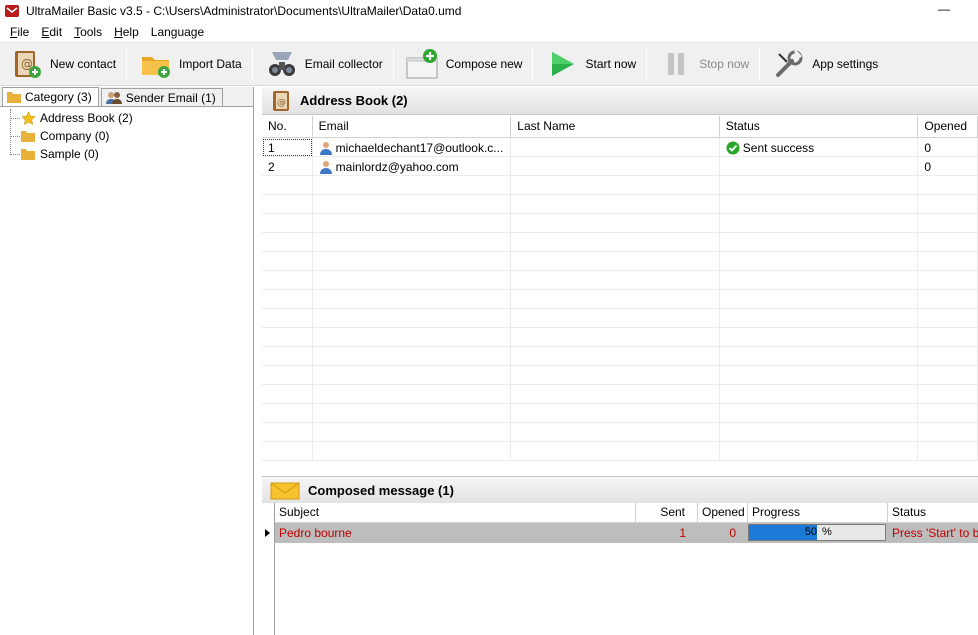  What do you see at coordinates (818, 513) in the screenshot?
I see `column-header-progress: Progress` at bounding box center [818, 513].